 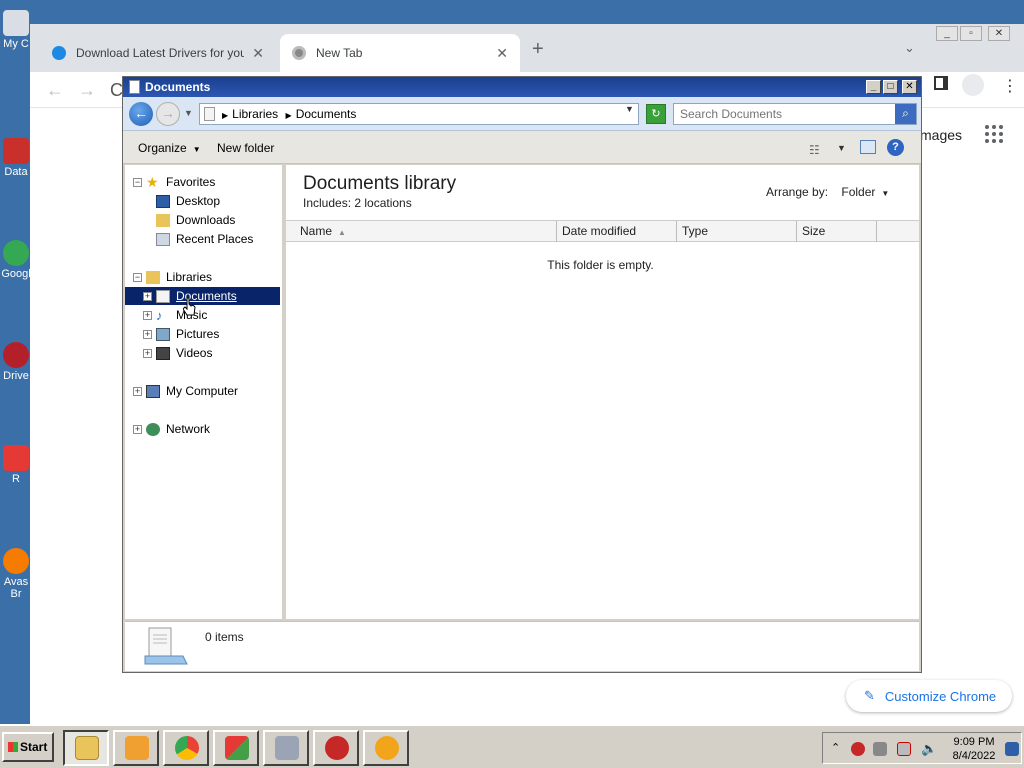 I want to click on tree-item-music: + ♪ Music, so click(x=175, y=315).